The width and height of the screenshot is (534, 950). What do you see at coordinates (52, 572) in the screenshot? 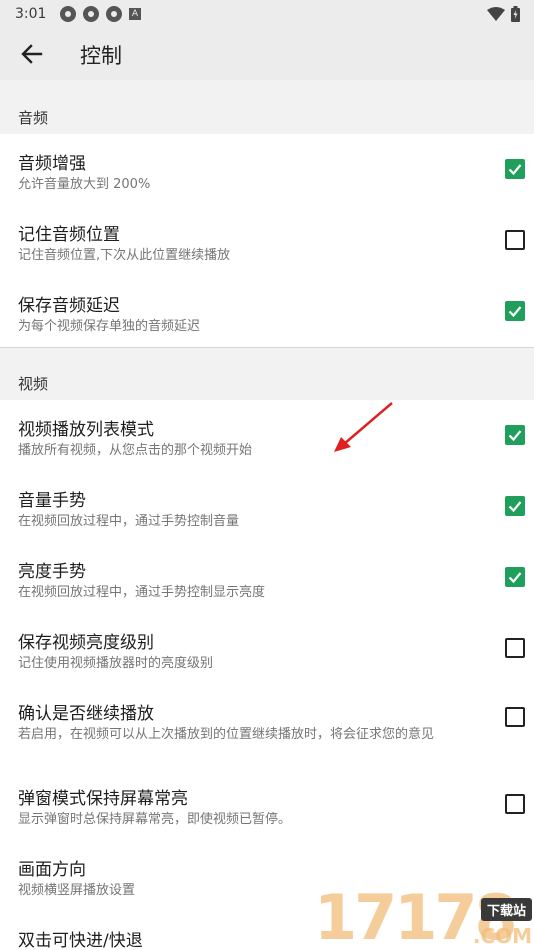
I see `setting-title: 亮度手势` at bounding box center [52, 572].